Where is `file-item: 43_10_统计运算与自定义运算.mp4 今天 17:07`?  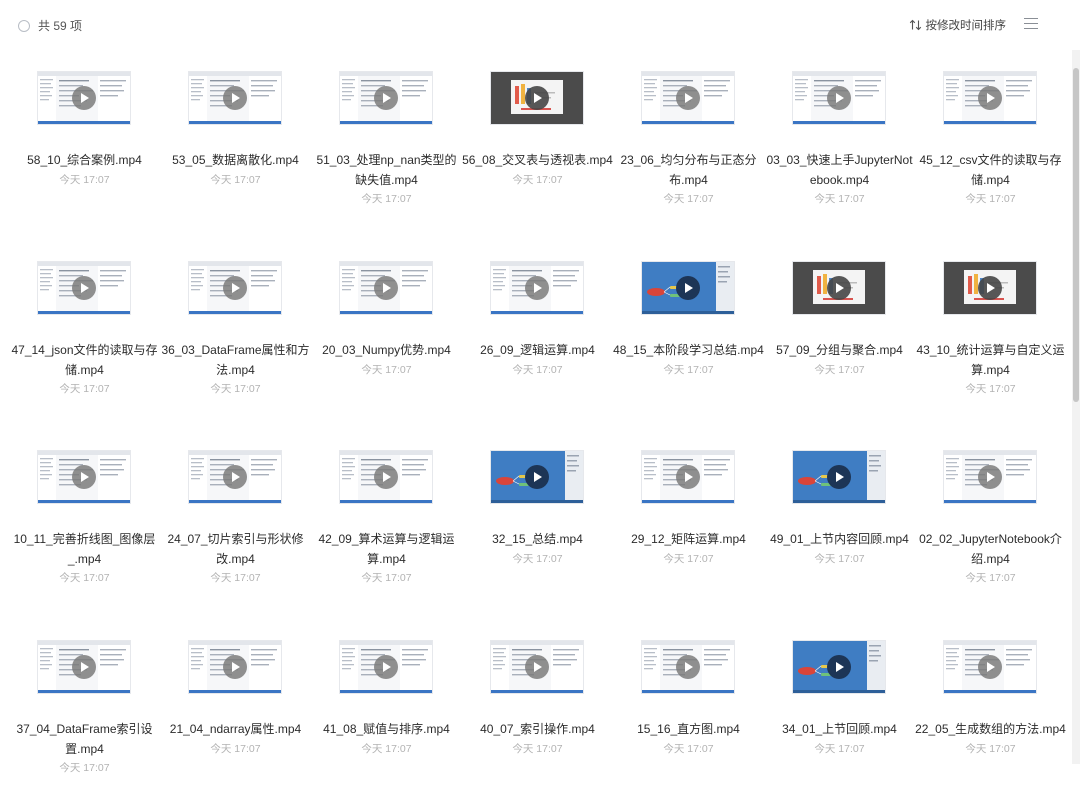 file-item: 43_10_统计运算与自定义运算.mp4 今天 17:07 is located at coordinates (990, 330).